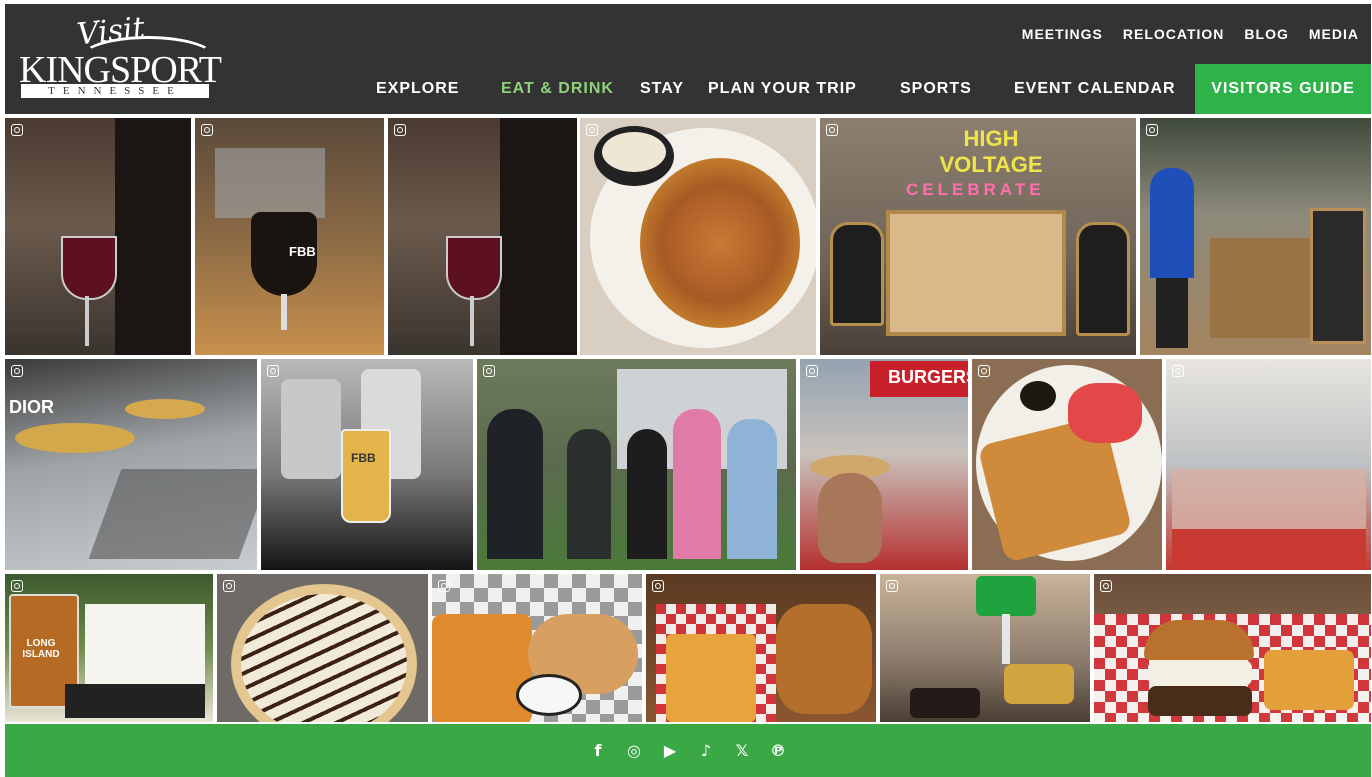 The height and width of the screenshot is (777, 1372). Describe the element at coordinates (1067, 464) in the screenshot. I see `photo-waffle-plate` at that location.